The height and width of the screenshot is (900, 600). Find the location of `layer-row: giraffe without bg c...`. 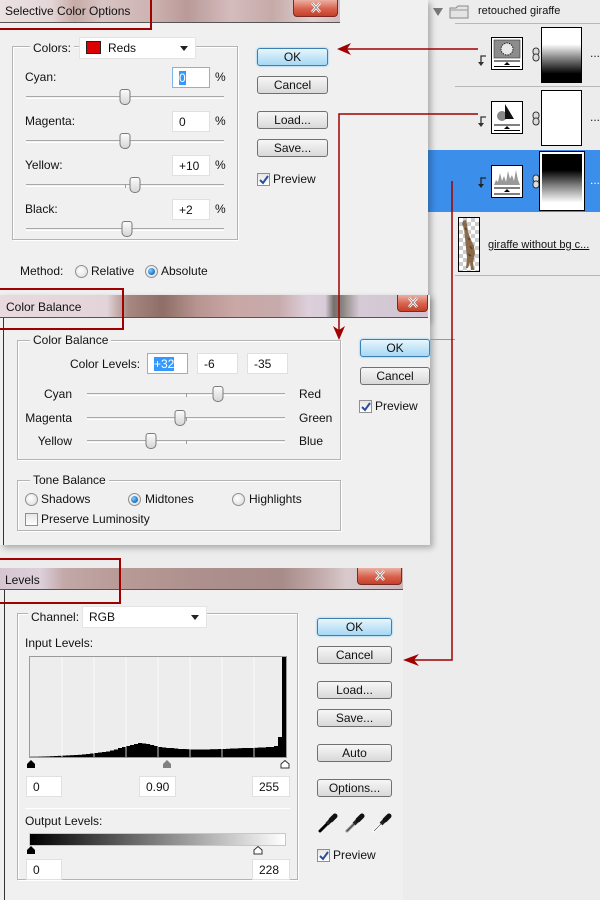

layer-row: giraffe without bg c... is located at coordinates (514, 243).